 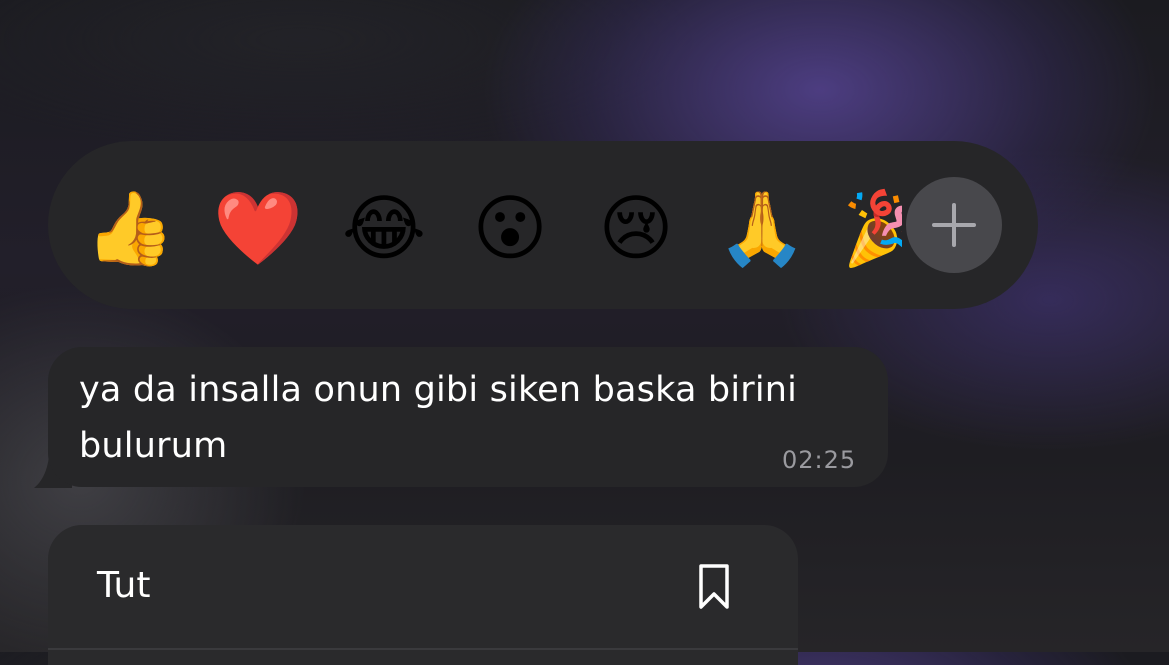 What do you see at coordinates (423, 587) in the screenshot?
I see `menu-item-save` at bounding box center [423, 587].